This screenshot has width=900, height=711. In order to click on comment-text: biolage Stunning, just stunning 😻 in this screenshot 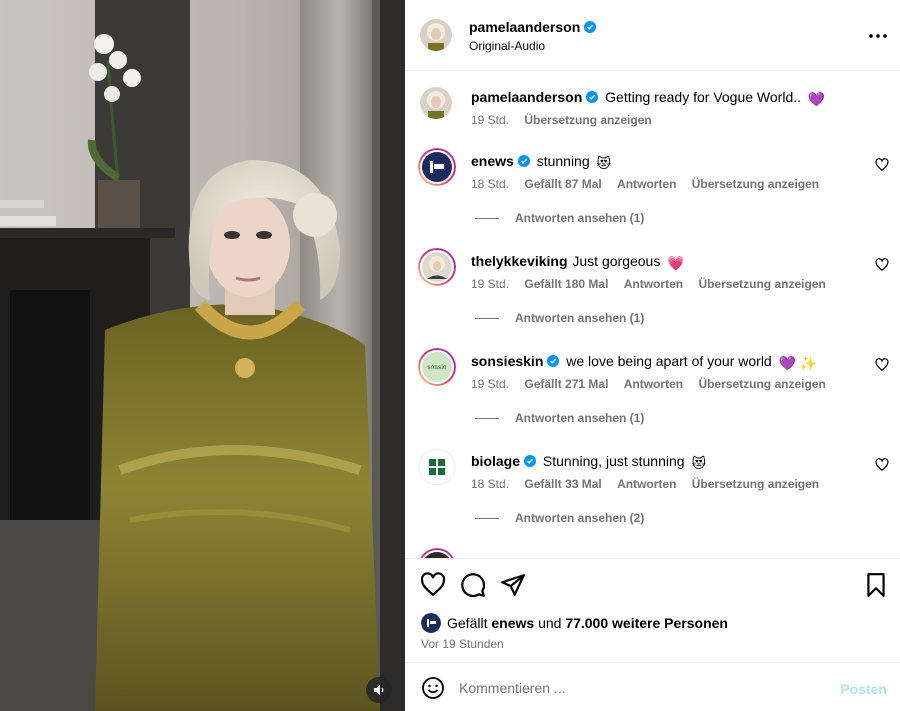, I will do `click(588, 462)`.